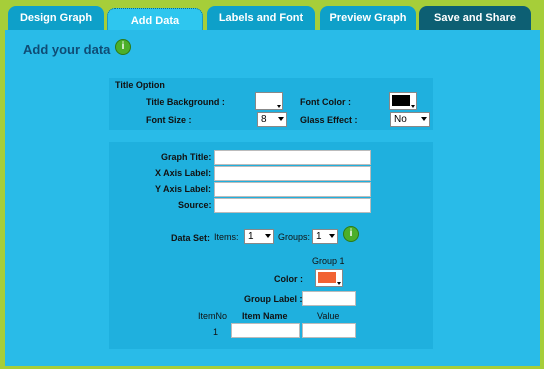  I want to click on data-set-label: Data Set:, so click(191, 238).